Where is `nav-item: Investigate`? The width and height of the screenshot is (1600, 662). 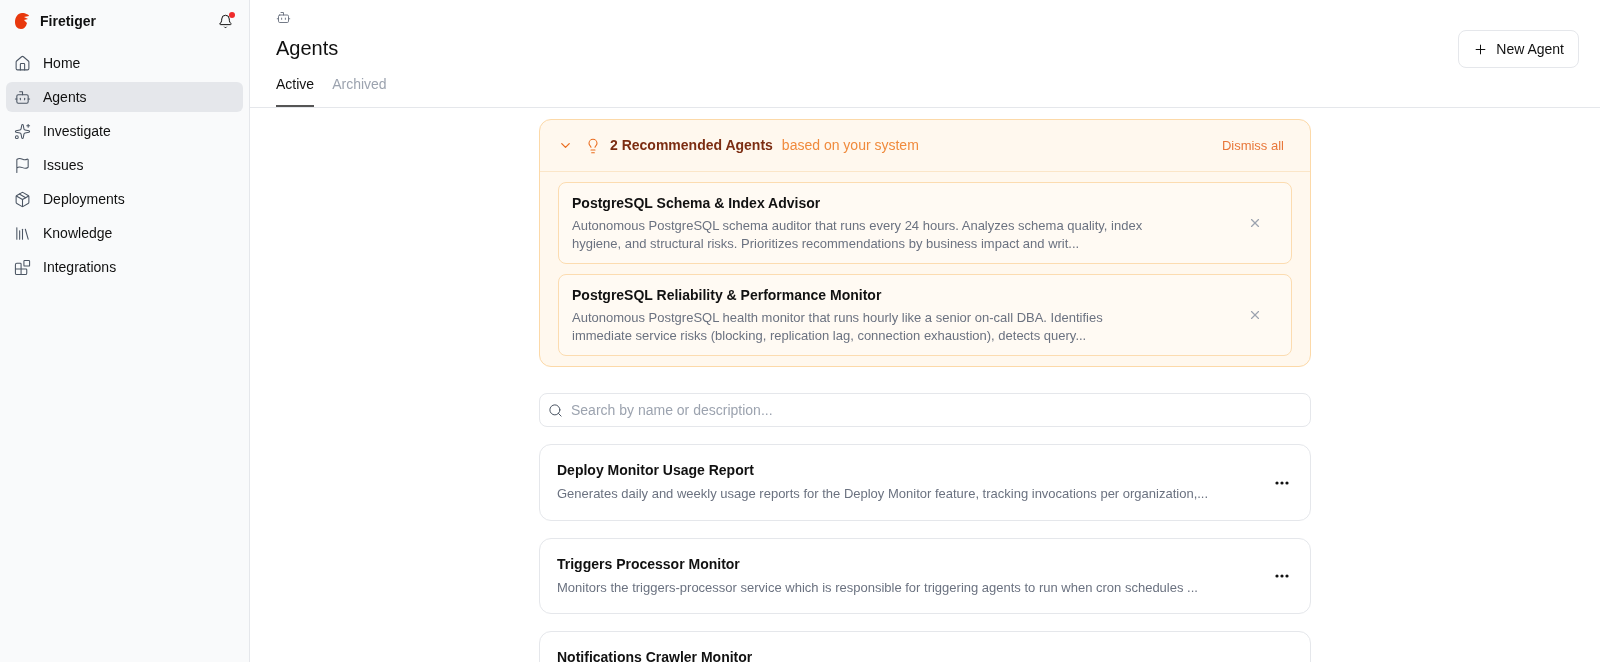
nav-item: Investigate is located at coordinates (124, 131).